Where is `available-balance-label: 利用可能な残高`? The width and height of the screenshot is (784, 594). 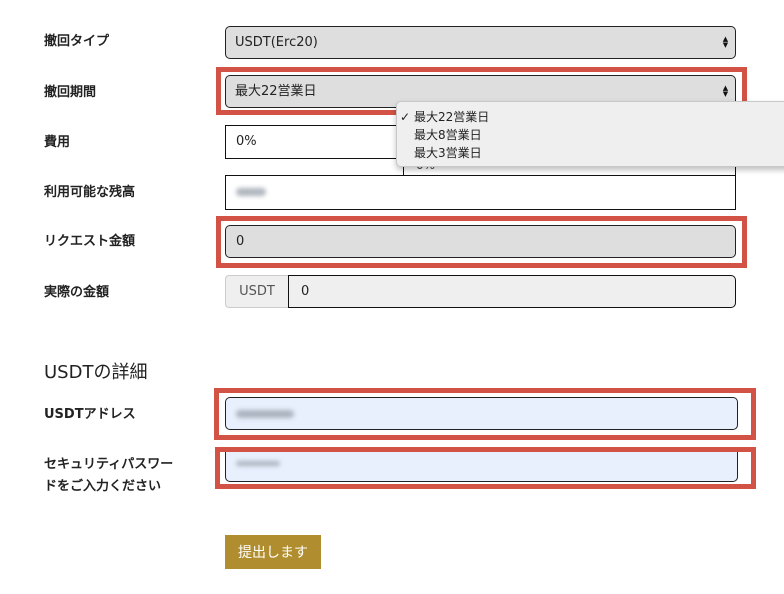
available-balance-label: 利用可能な残高 is located at coordinates (90, 192).